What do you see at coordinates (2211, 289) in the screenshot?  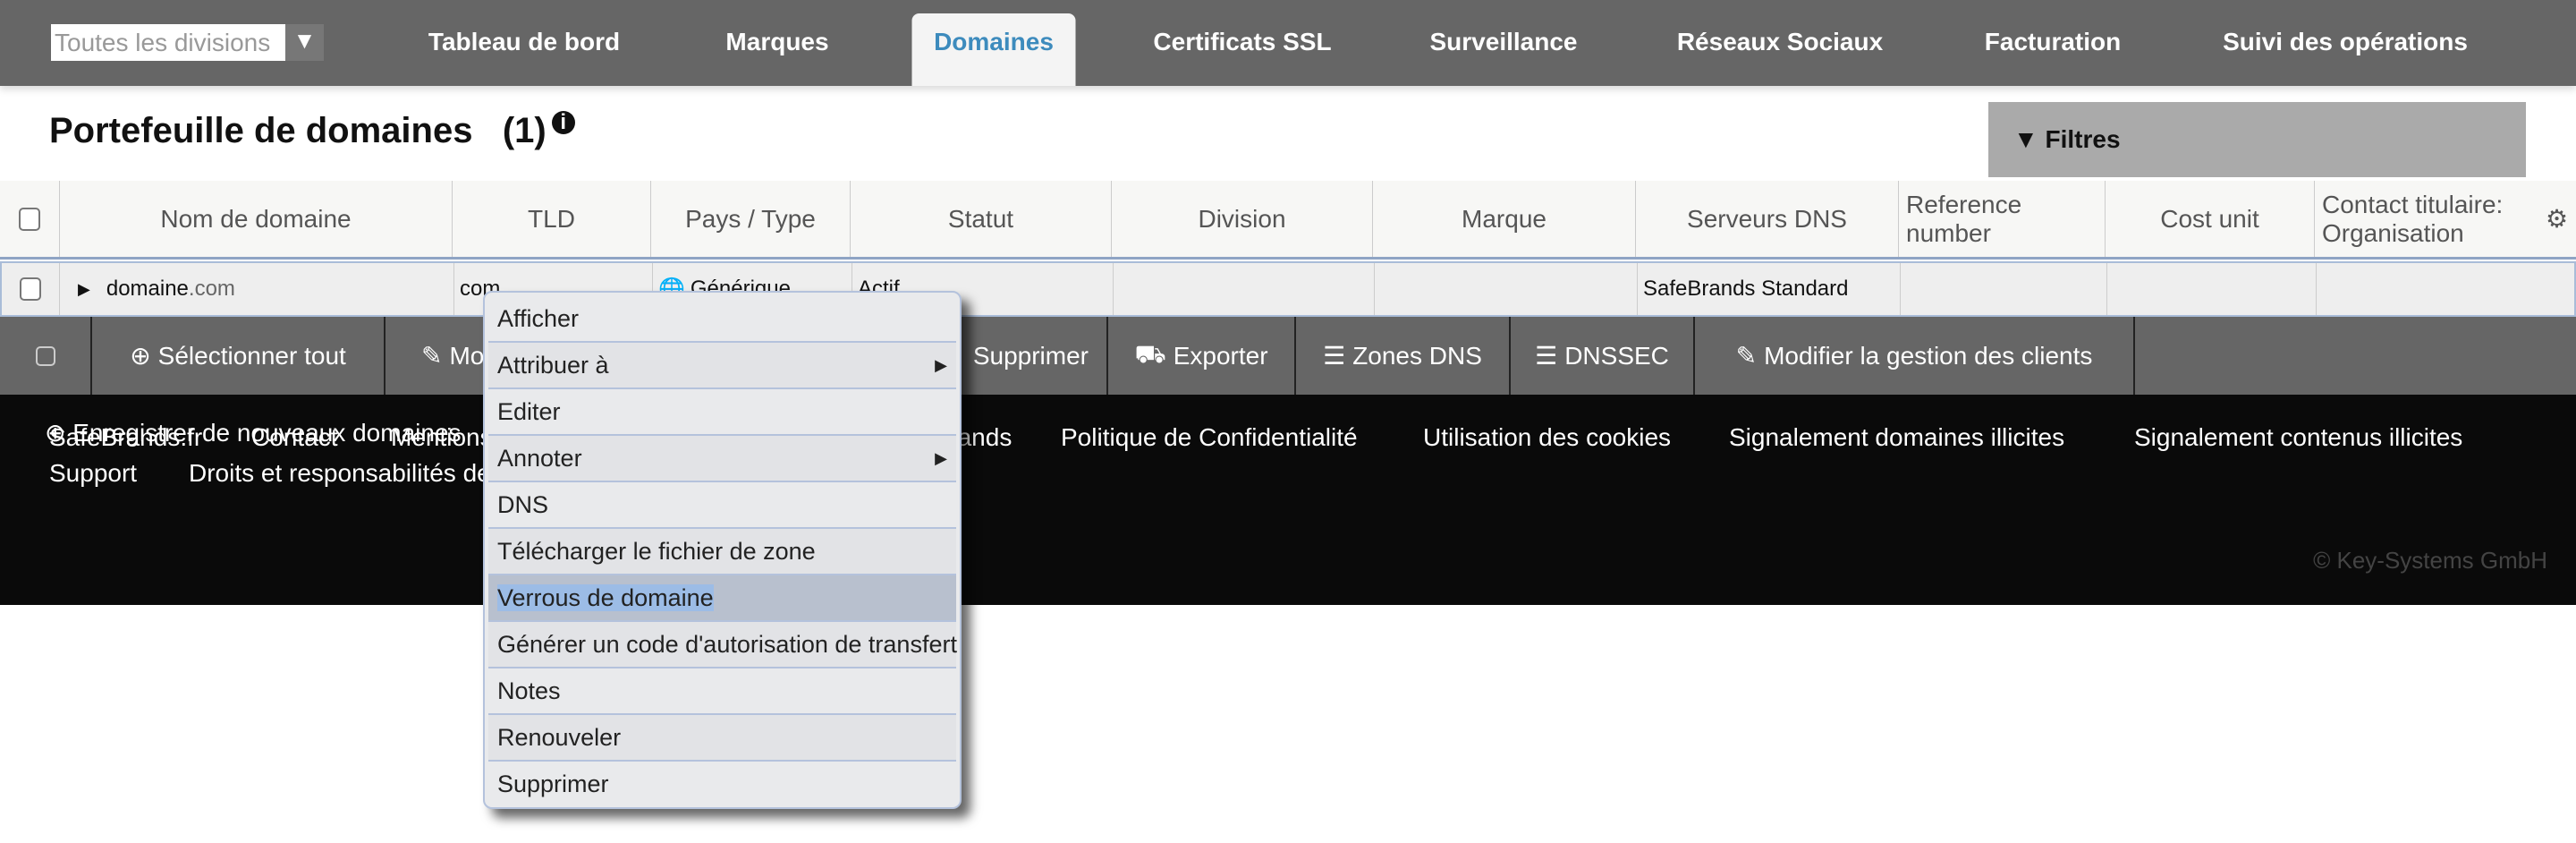 I see `cost-cell` at bounding box center [2211, 289].